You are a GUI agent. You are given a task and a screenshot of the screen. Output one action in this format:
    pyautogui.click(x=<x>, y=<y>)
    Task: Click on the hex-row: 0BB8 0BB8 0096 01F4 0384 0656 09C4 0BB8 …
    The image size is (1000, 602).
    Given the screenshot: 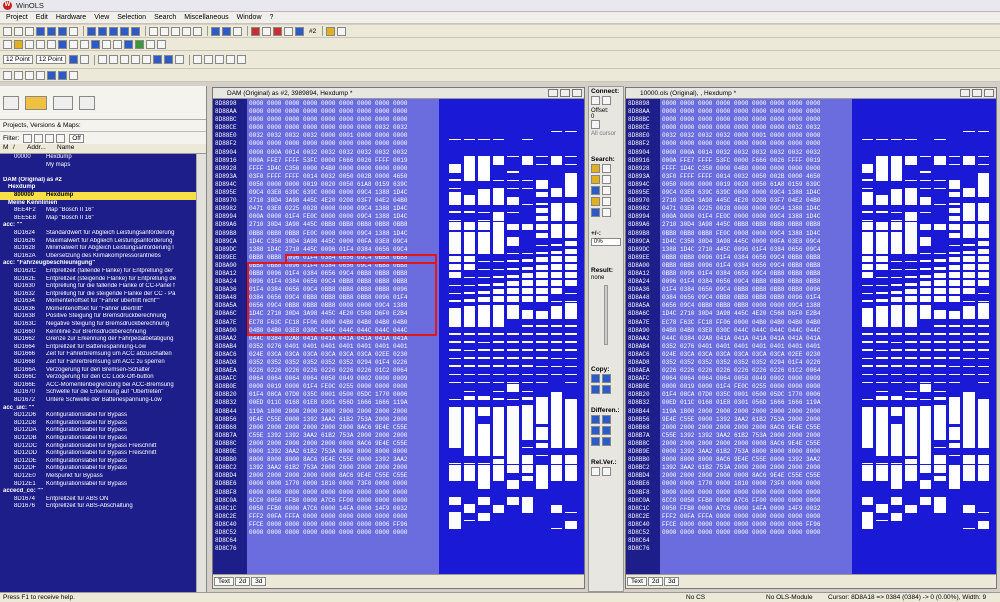 What is the action you would take?
    pyautogui.click(x=756, y=258)
    